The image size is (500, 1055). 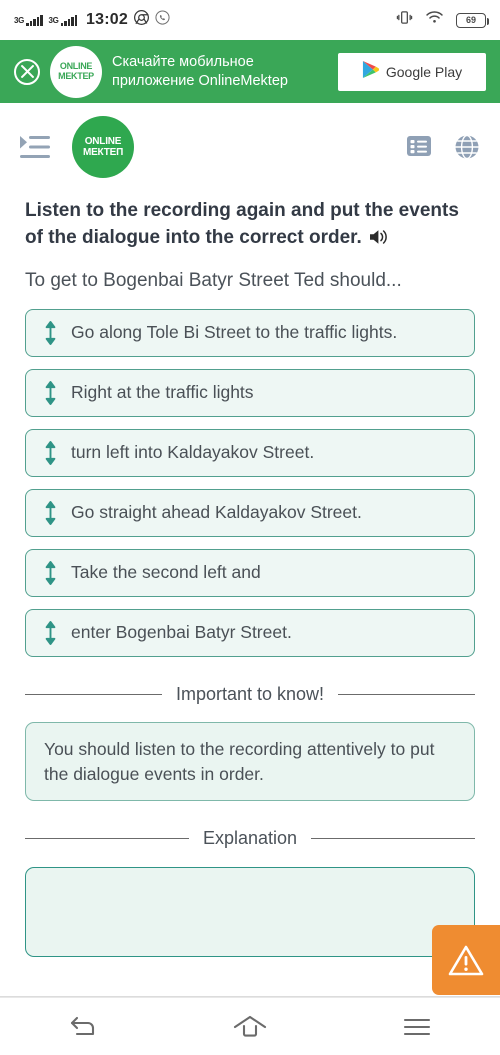 What do you see at coordinates (181, 631) in the screenshot?
I see `list-item-label: enter Bogenbai Batyr Street.` at bounding box center [181, 631].